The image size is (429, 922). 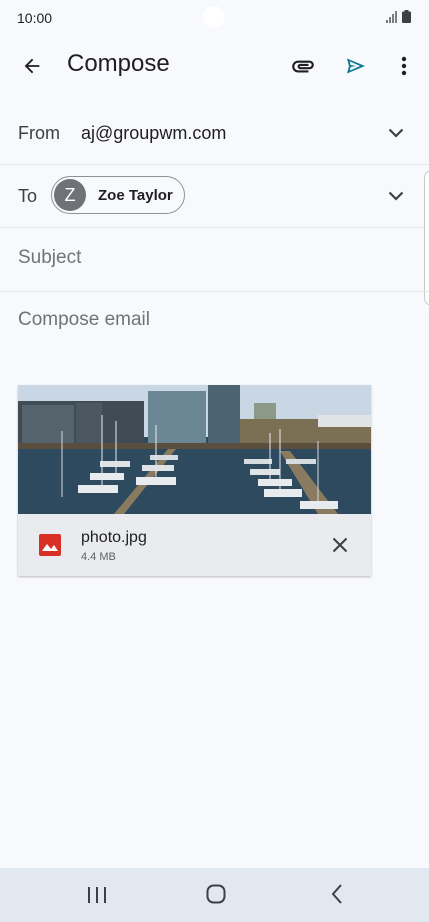 I want to click on battery-icon, so click(x=406, y=16).